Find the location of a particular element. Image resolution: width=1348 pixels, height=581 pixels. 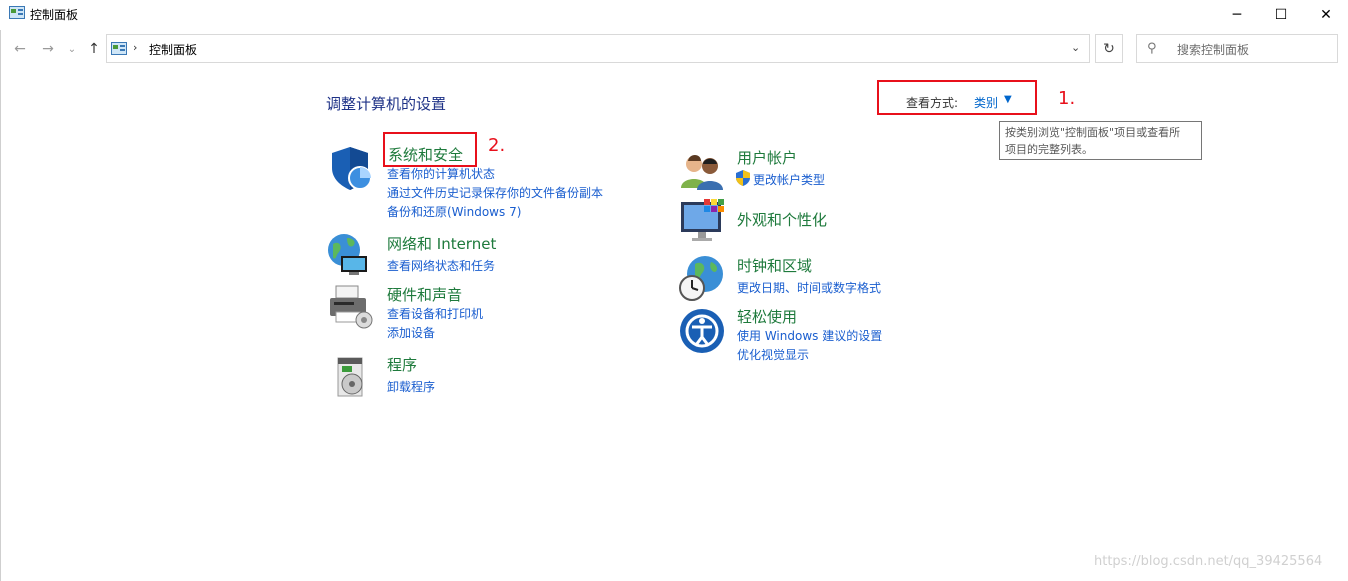

programs-icon is located at coordinates (354, 376).